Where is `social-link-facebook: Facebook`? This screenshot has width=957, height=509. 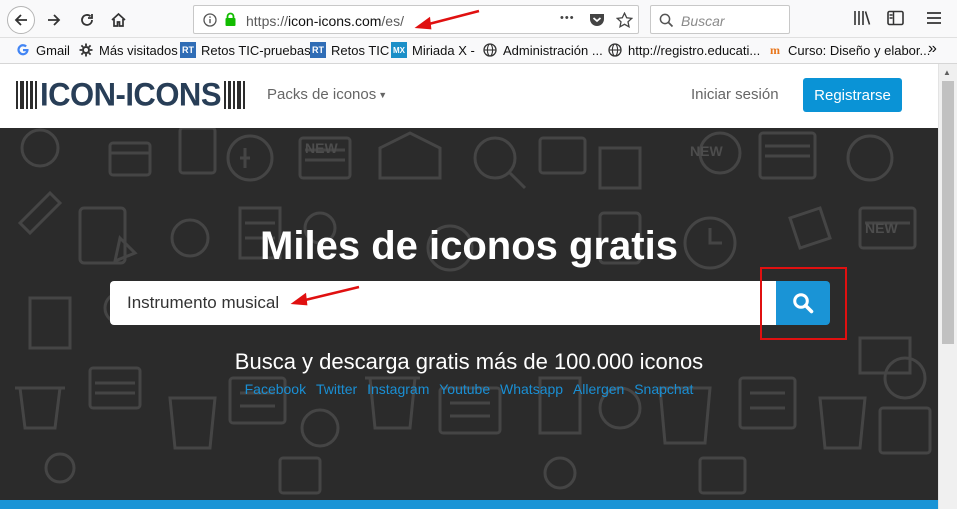
social-link-facebook: Facebook is located at coordinates (275, 389).